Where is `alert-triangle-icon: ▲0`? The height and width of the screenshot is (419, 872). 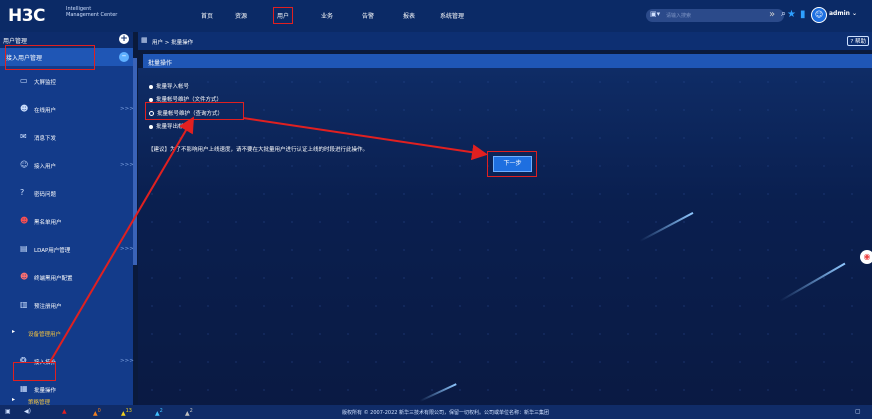
alert-triangle-icon: ▲0 is located at coordinates (97, 412).